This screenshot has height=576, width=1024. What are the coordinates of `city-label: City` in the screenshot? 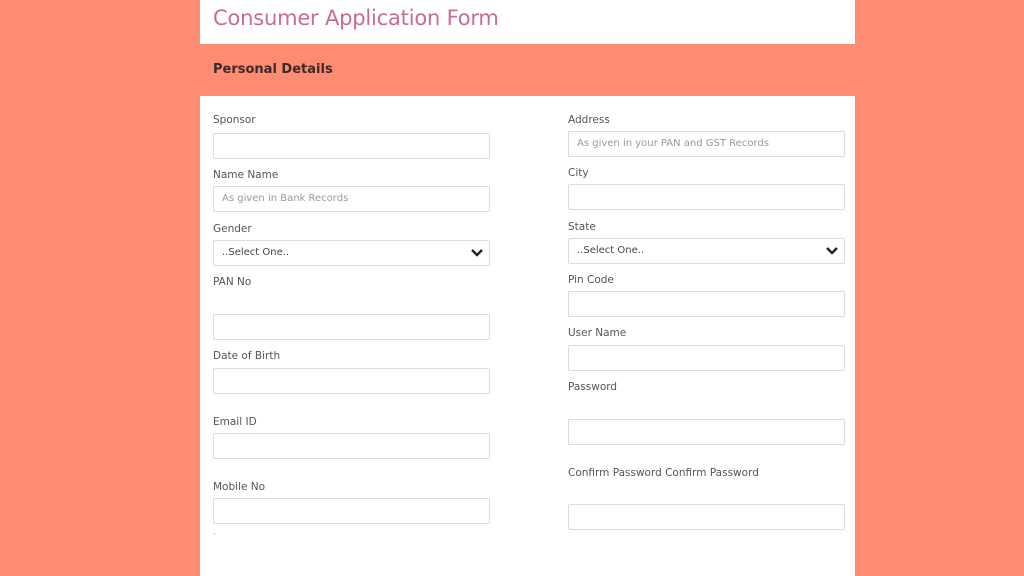 It's located at (578, 173).